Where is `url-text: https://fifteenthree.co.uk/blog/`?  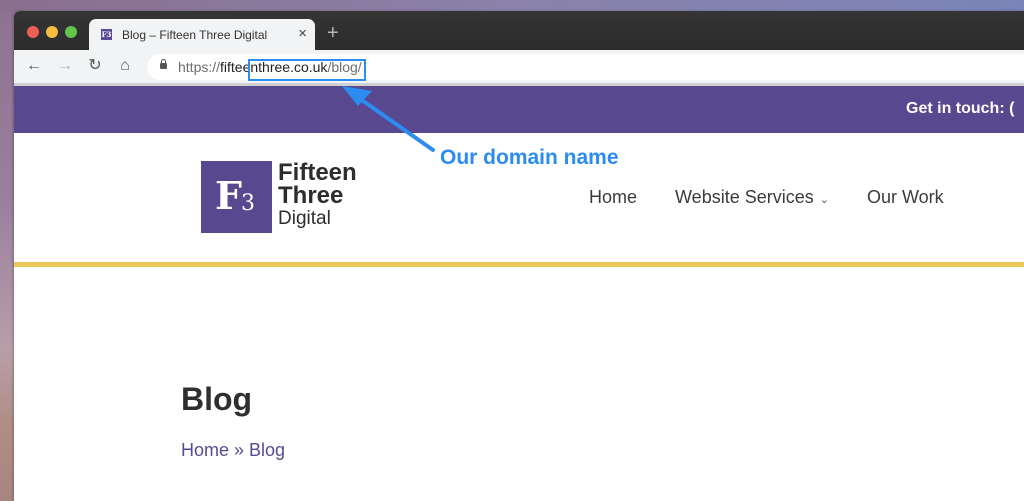 url-text: https://fifteenthree.co.uk/blog/ is located at coordinates (272, 70).